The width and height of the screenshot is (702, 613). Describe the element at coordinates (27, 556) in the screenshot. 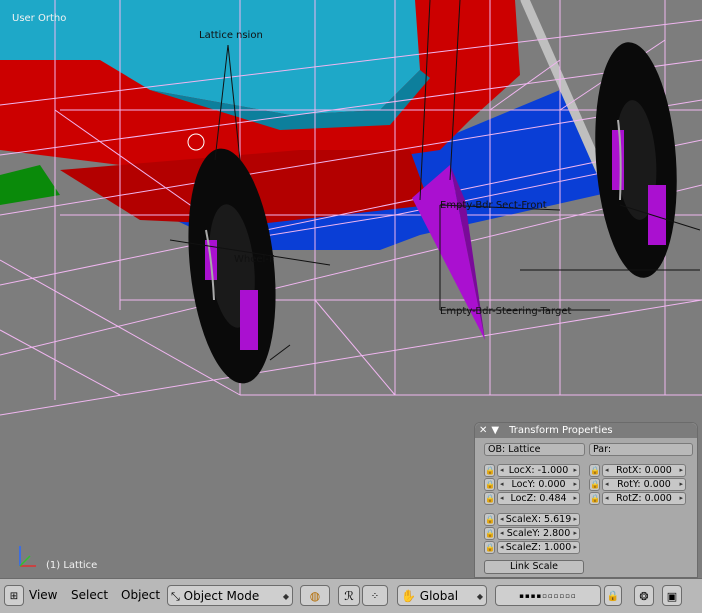

I see `axis-gizmo` at that location.